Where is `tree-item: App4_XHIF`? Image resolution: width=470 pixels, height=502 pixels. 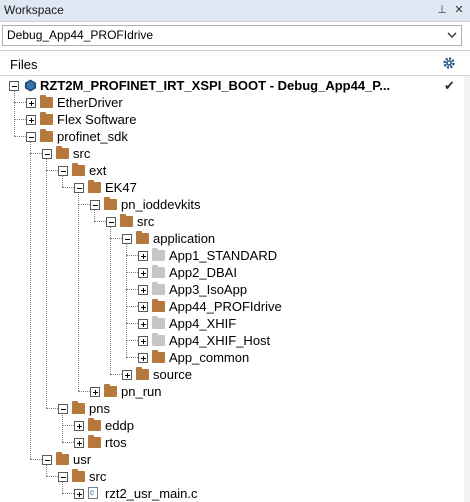
tree-item: App4_XHIF is located at coordinates (232, 323).